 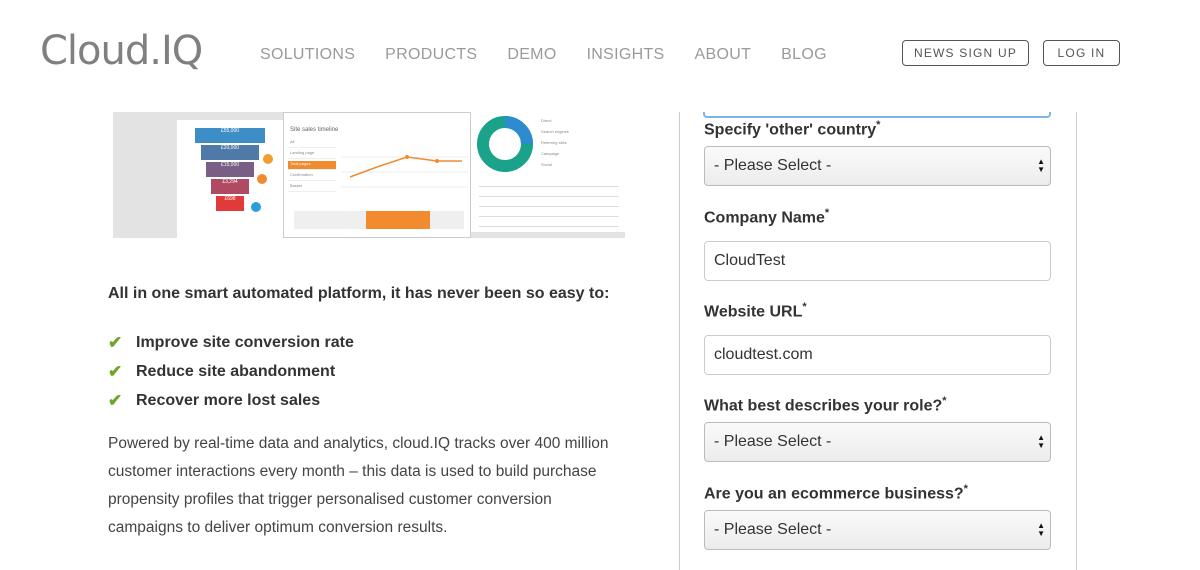 I want to click on funnel-stage: £3,294, so click(x=230, y=186).